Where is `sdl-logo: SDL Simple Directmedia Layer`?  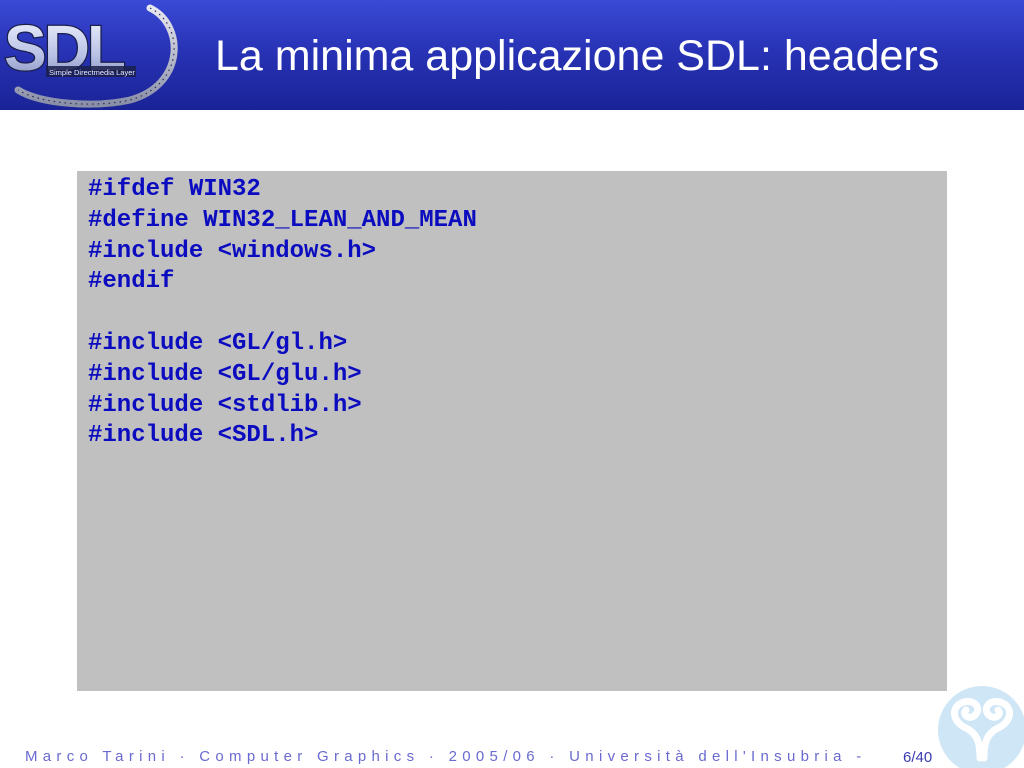 sdl-logo: SDL Simple Directmedia Layer is located at coordinates (90, 56).